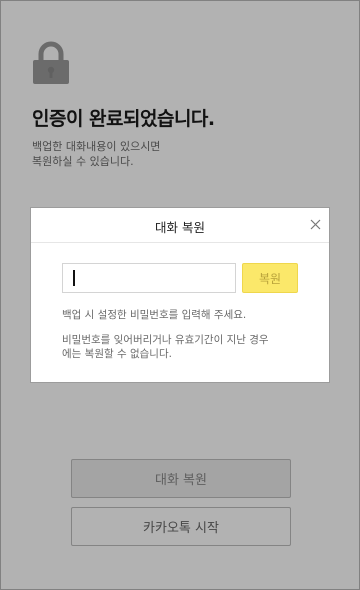 This screenshot has width=360, height=590. What do you see at coordinates (182, 347) in the screenshot?
I see `restore-warning: 비밀번호를 잊어버리거나 유효기간이 지난 경우 에는 복원할 수 없습니다.` at bounding box center [182, 347].